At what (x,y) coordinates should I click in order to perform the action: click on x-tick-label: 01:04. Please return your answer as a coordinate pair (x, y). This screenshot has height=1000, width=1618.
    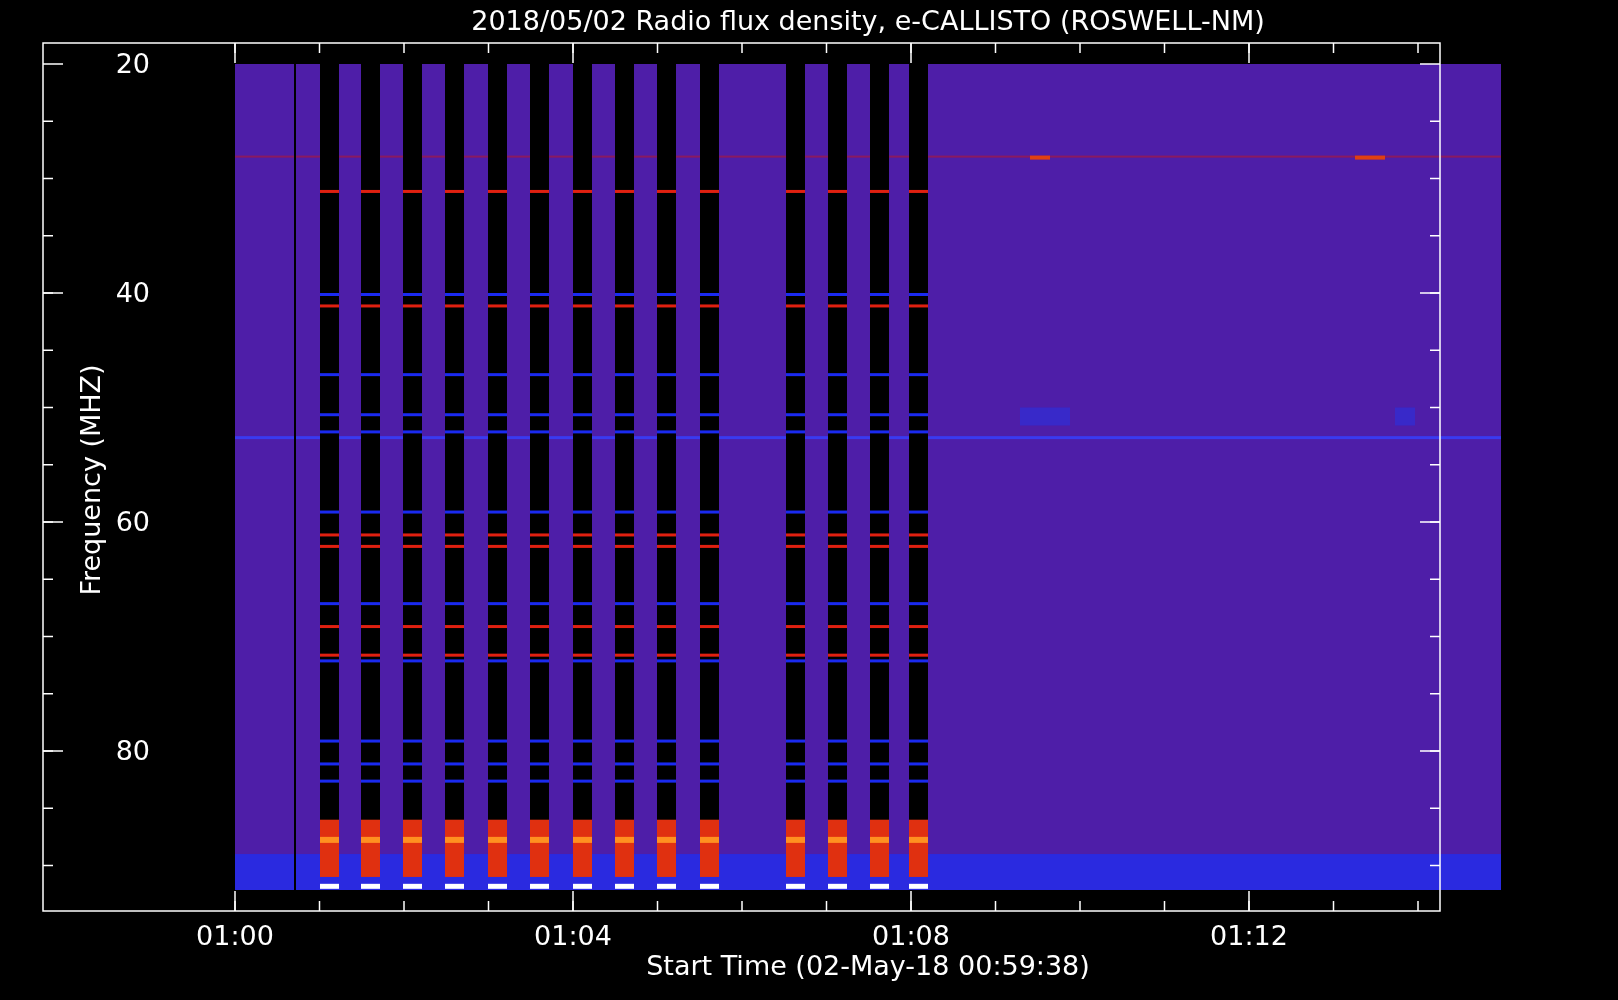
    Looking at the image, I should click on (573, 935).